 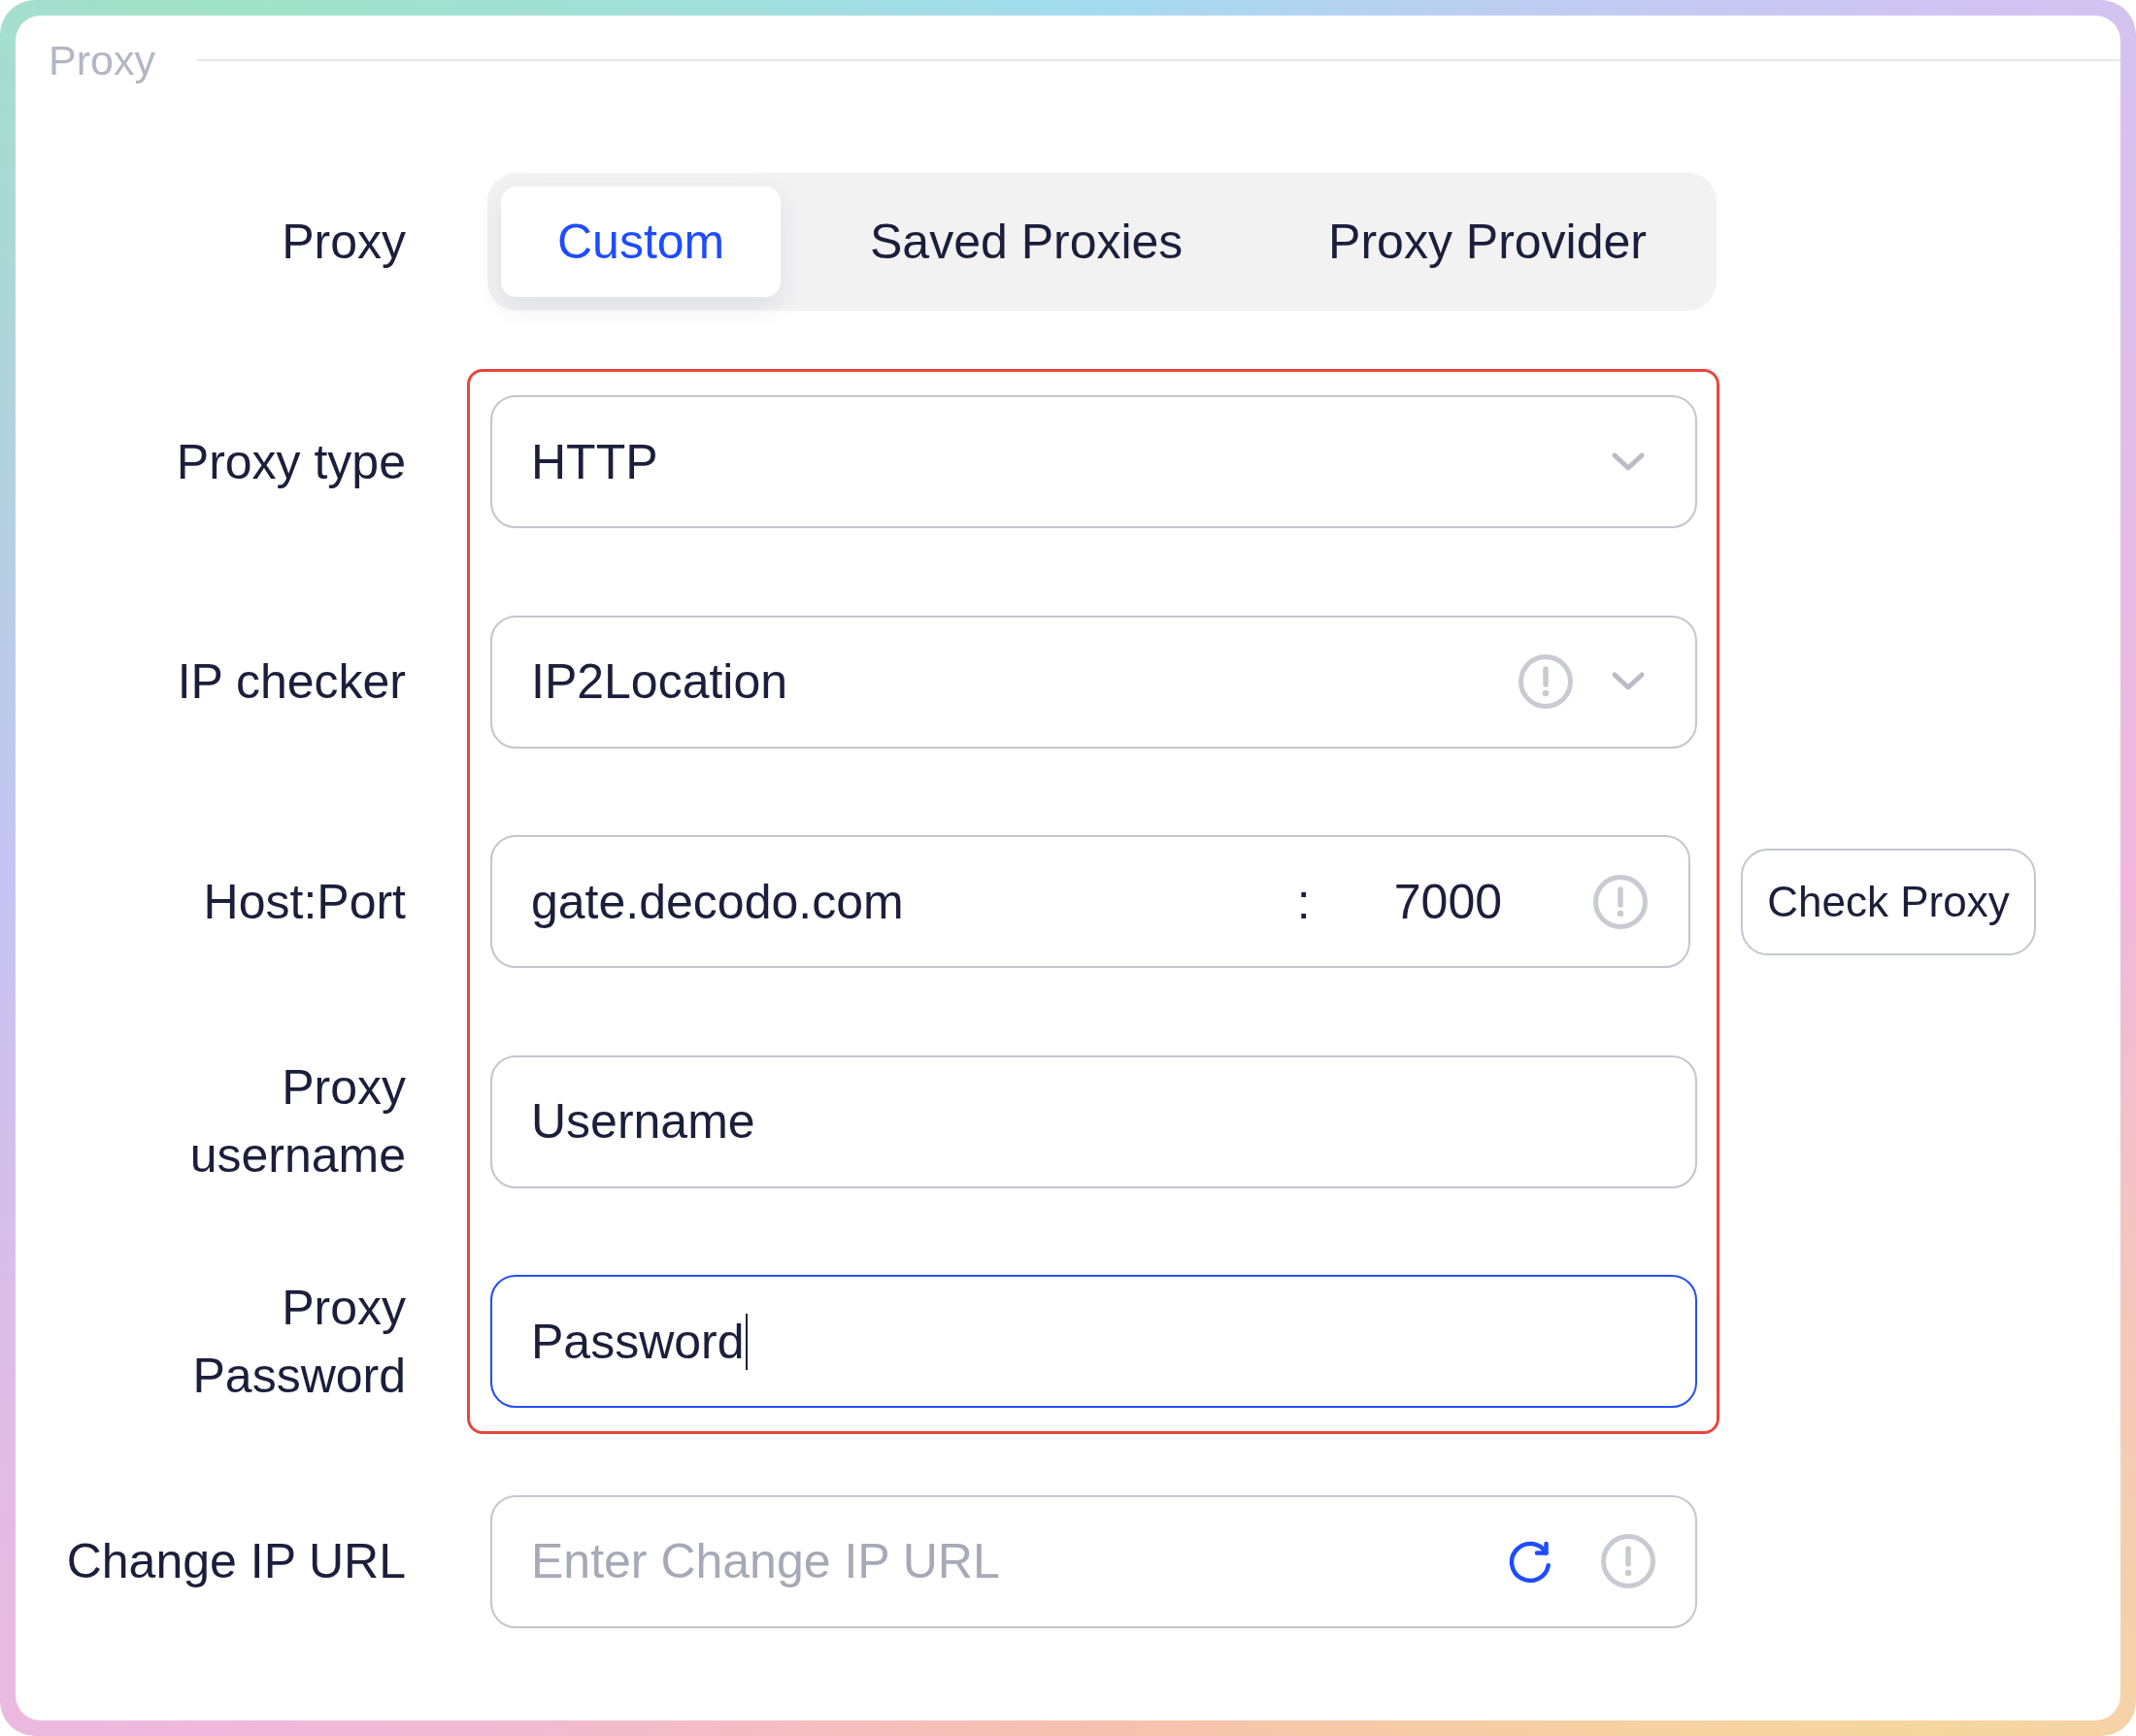 I want to click on dropdown: HTTP, so click(x=1094, y=461).